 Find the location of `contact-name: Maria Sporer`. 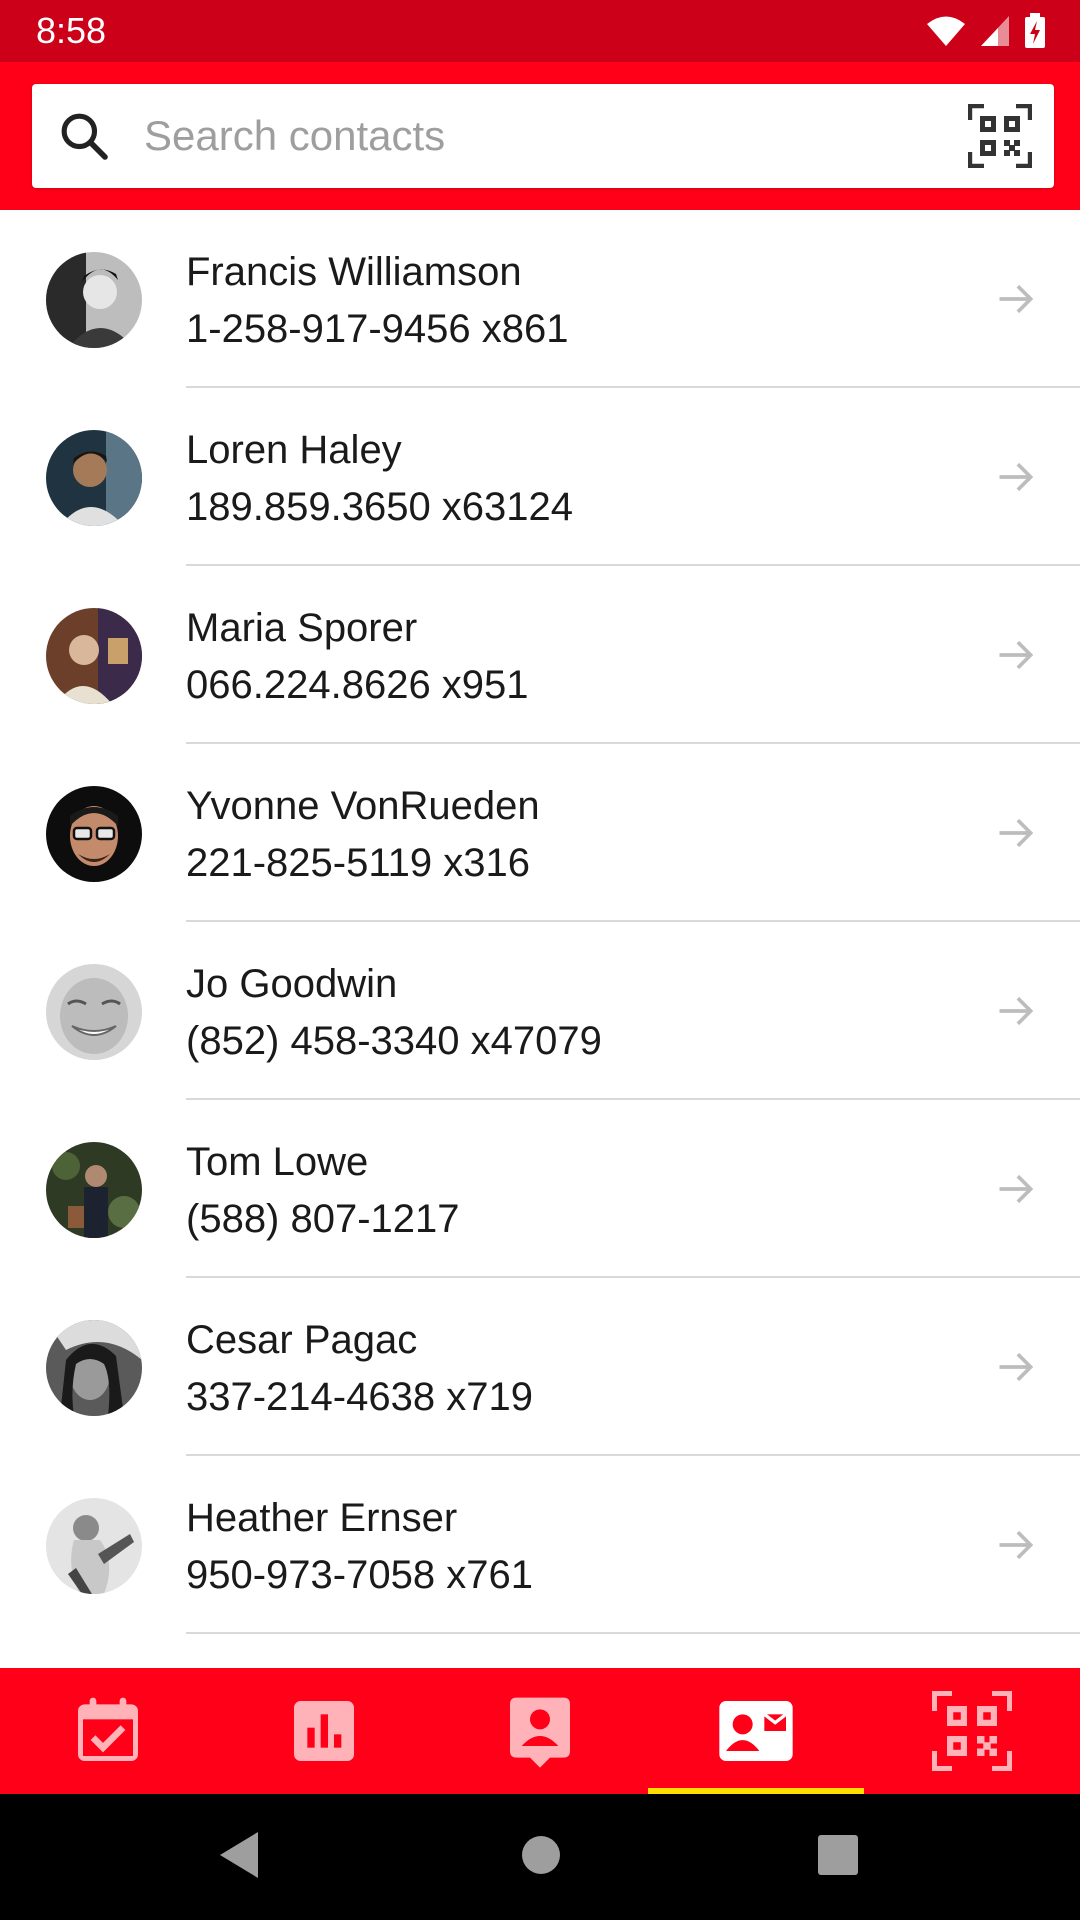

contact-name: Maria Sporer is located at coordinates (302, 628).